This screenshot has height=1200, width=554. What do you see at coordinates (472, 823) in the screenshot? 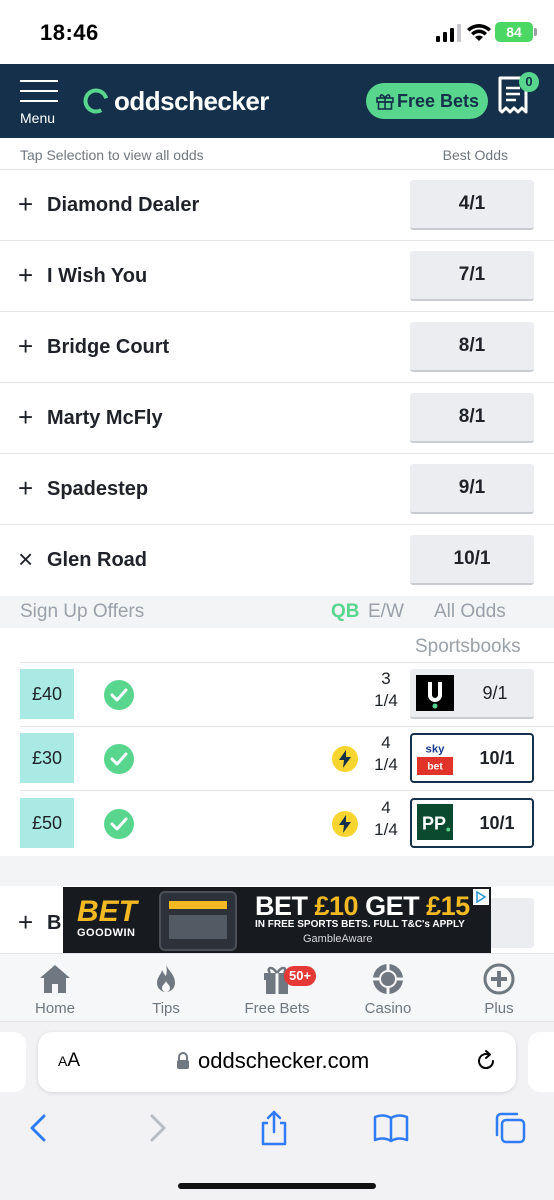
I see `bookmaker-odds-button: PP 10/1` at bounding box center [472, 823].